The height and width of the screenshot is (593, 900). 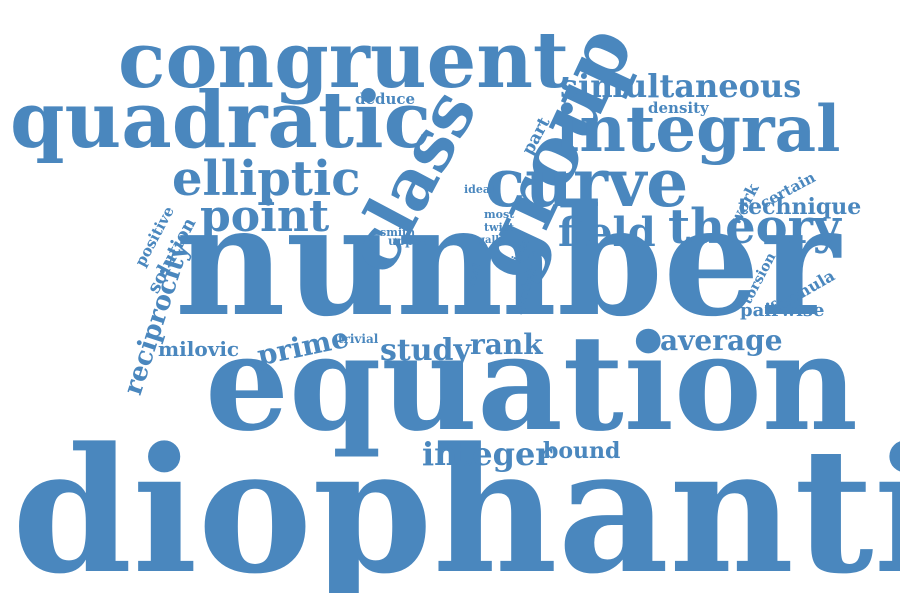 I want to click on word-milovic: milovic, so click(x=199, y=349).